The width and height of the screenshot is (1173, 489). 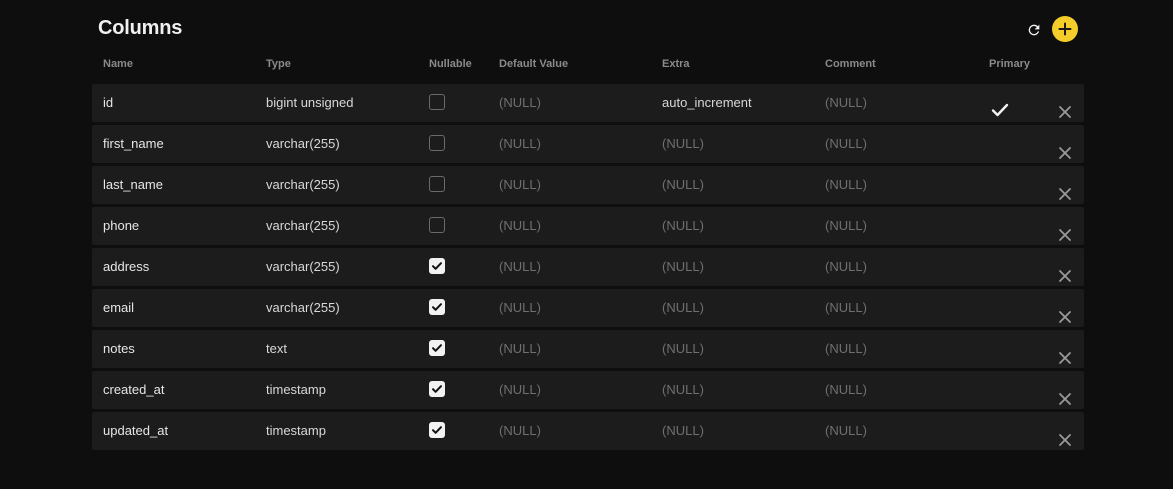 I want to click on column-name: phone, so click(x=121, y=226).